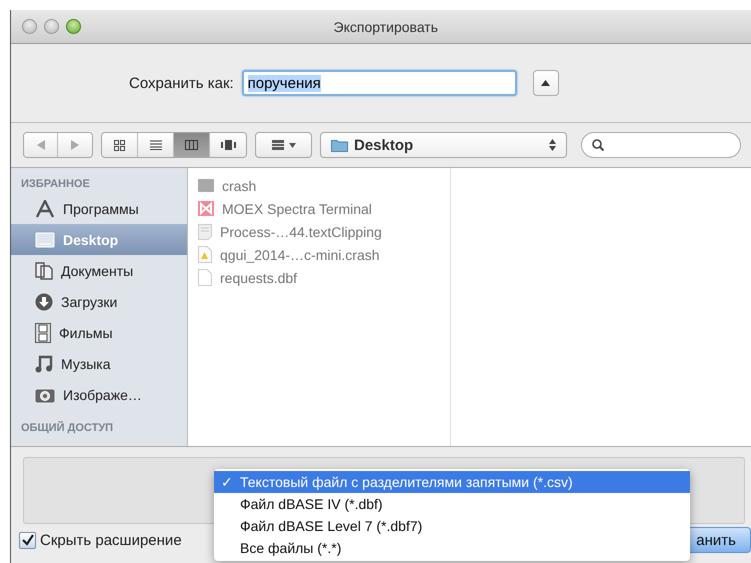 The height and width of the screenshot is (563, 751). Describe the element at coordinates (552, 145) in the screenshot. I see `updown-arrows-icon` at that location.